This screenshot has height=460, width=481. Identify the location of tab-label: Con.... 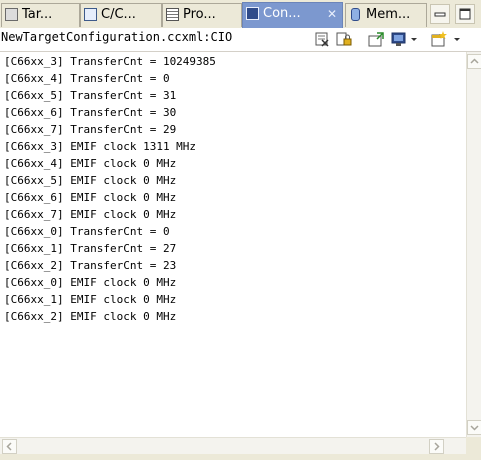
(282, 13).